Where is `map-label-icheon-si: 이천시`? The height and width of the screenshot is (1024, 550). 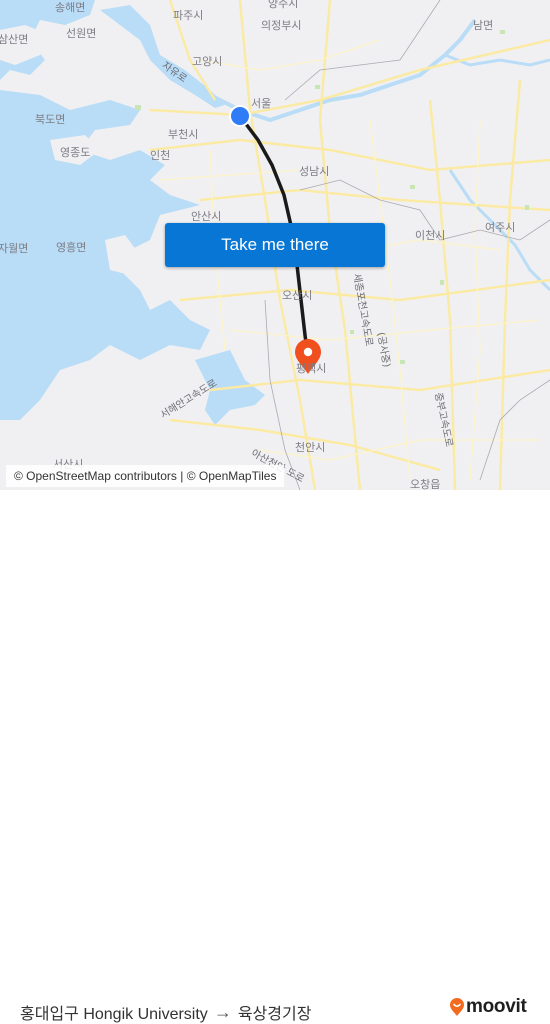 map-label-icheon-si: 이천시 is located at coordinates (430, 235).